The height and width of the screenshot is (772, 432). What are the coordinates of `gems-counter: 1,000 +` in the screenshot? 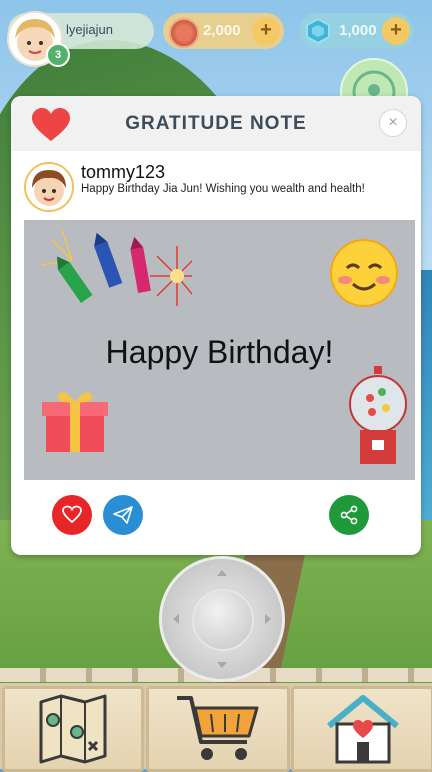 It's located at (356, 31).